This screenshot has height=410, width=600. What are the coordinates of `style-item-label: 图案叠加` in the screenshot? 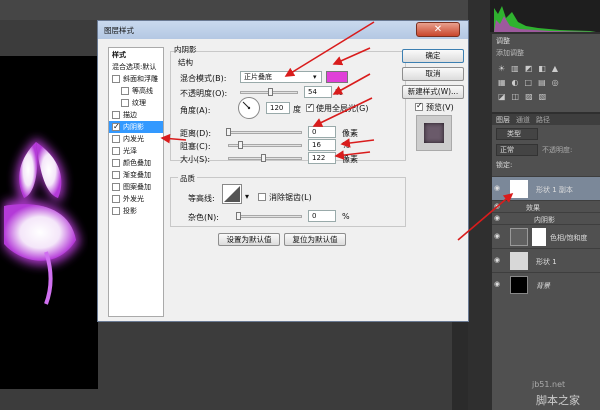 It's located at (137, 187).